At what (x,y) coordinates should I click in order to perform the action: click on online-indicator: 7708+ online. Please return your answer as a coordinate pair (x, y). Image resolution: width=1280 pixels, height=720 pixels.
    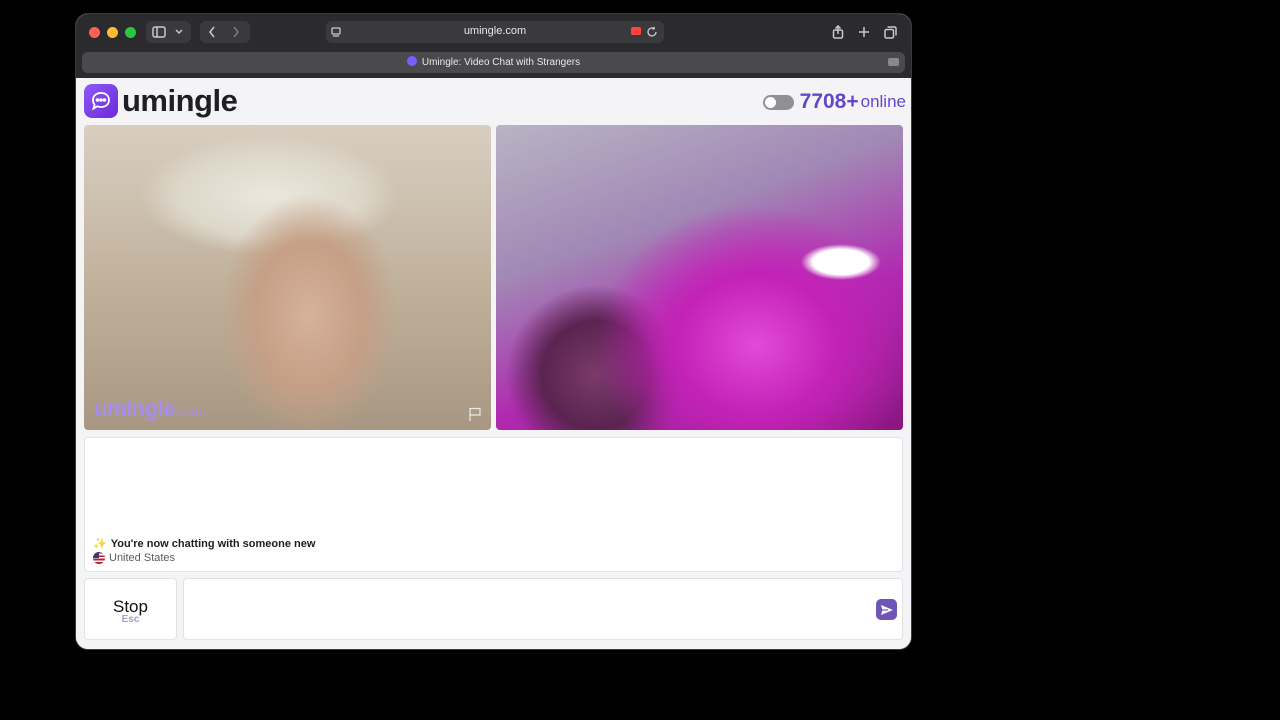
    Looking at the image, I should click on (834, 102).